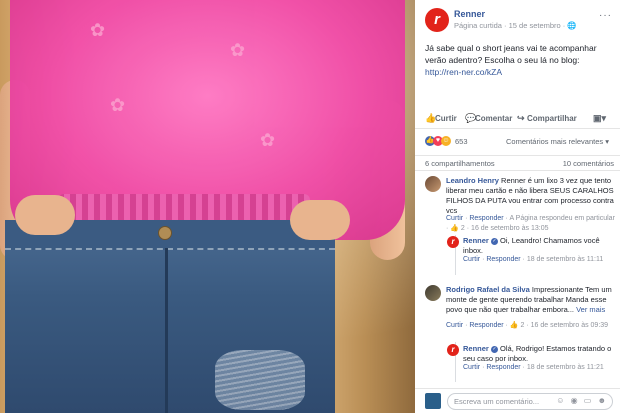  I want to click on comment-icon: 💬, so click(471, 118).